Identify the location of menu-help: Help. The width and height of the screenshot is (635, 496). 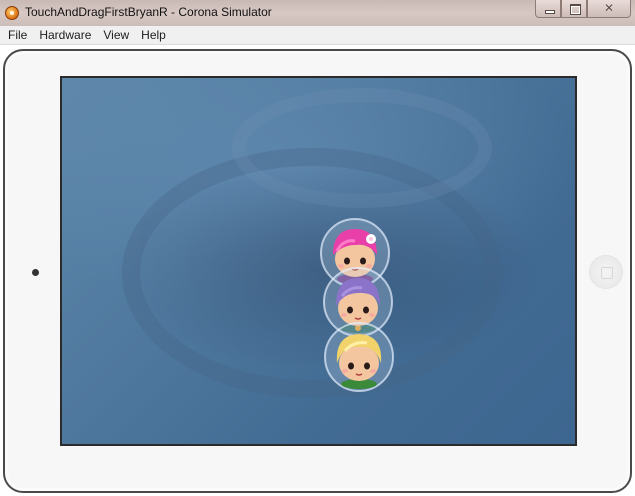
(153, 35).